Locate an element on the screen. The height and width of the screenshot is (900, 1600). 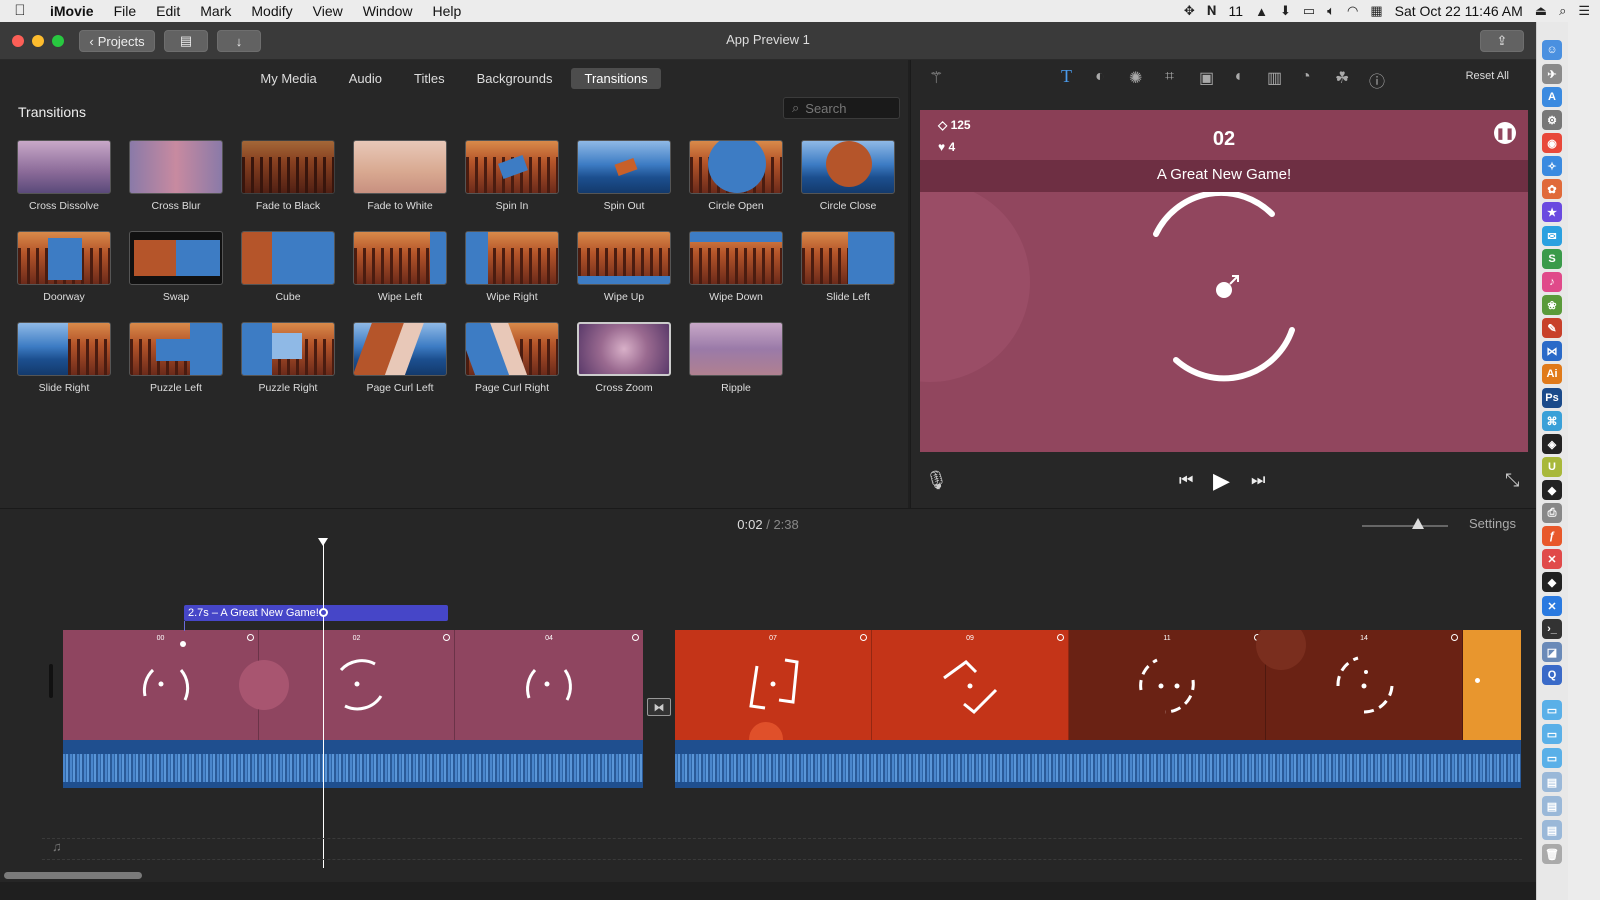
transition-circle-close: Circle Close is located at coordinates (848, 183).